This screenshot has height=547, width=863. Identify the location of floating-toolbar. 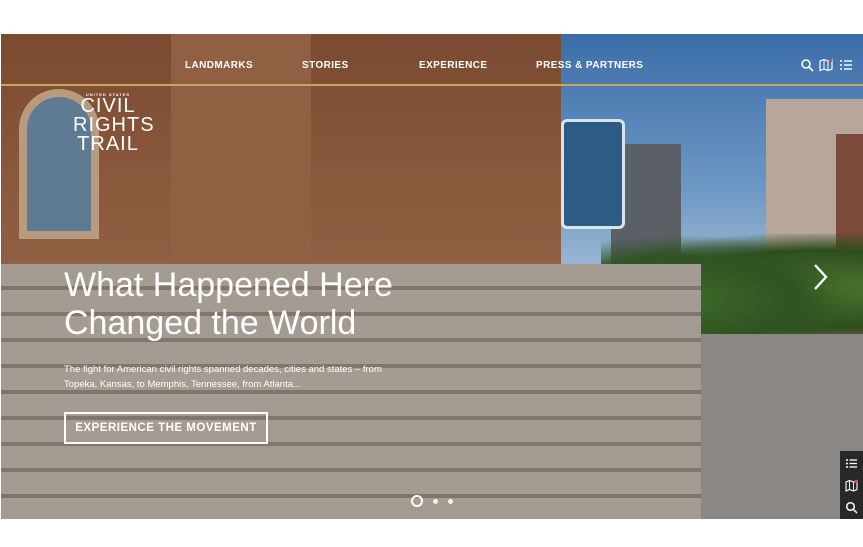
(851, 485).